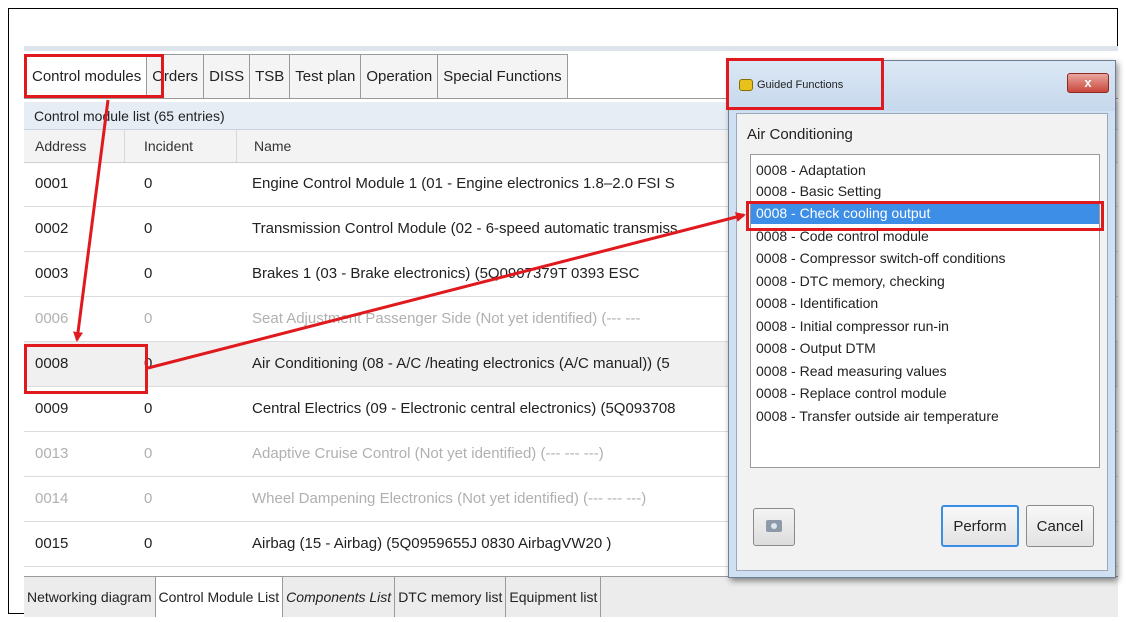 The height and width of the screenshot is (622, 1128). I want to click on row-address: 0008, so click(52, 363).